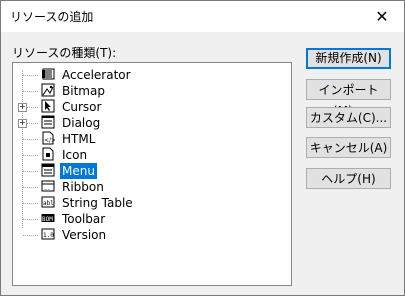 The height and width of the screenshot is (296, 405). I want to click on new-button: 新規作成(N), so click(348, 58).